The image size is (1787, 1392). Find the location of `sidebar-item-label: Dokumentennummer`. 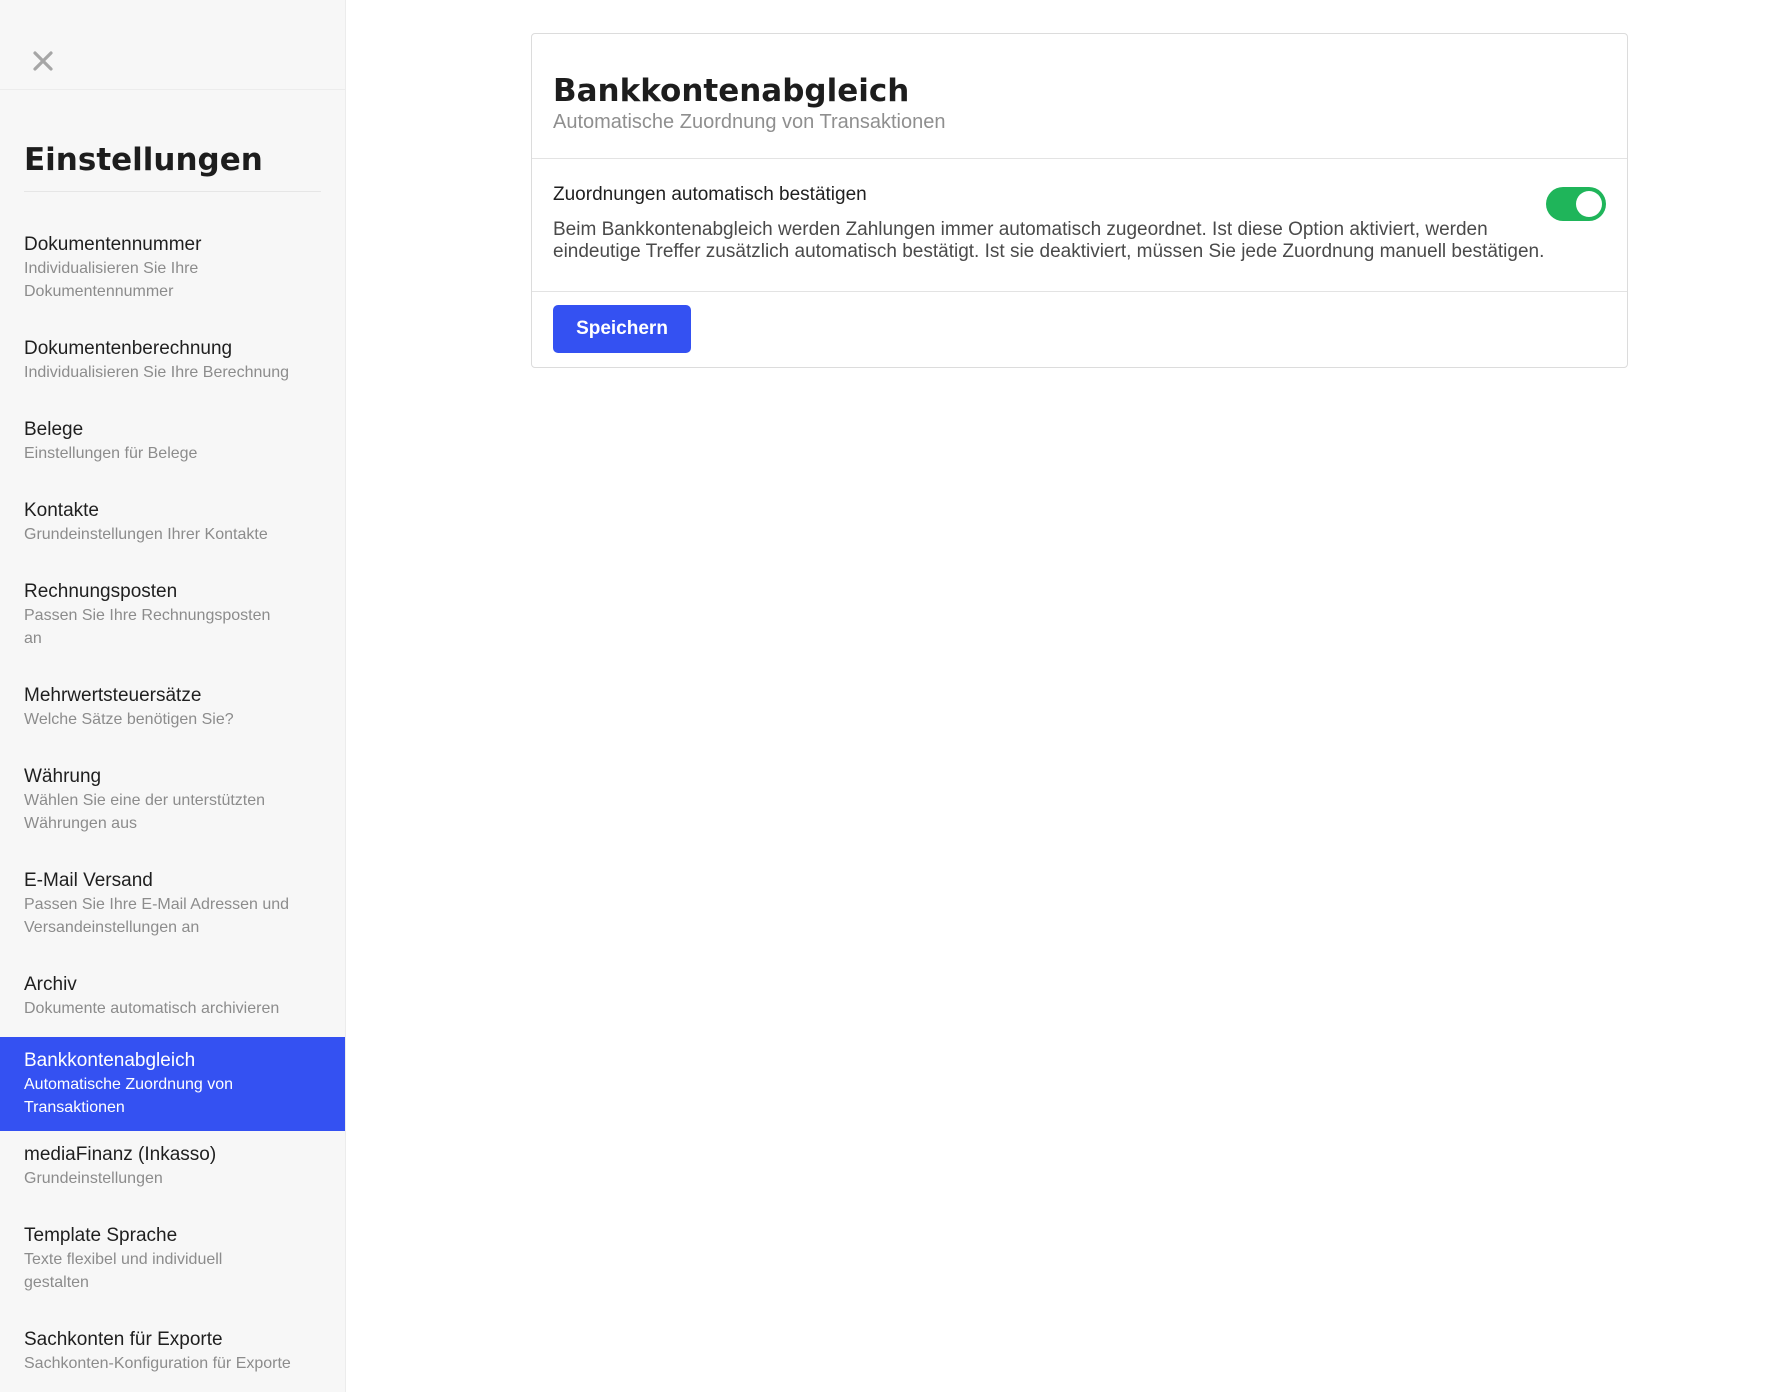

sidebar-item-label: Dokumentennummer is located at coordinates (113, 244).